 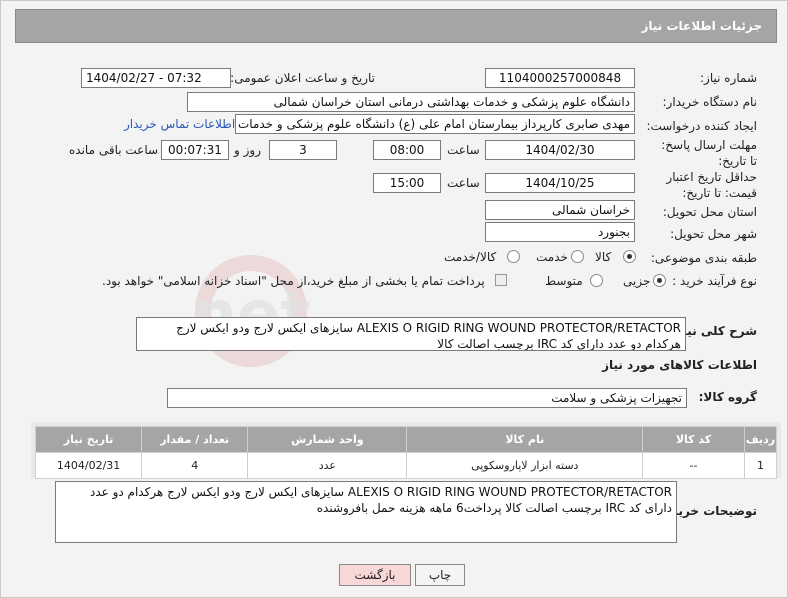 What do you see at coordinates (195, 439) in the screenshot?
I see `col-qty: تعداد / مقدار` at bounding box center [195, 439].